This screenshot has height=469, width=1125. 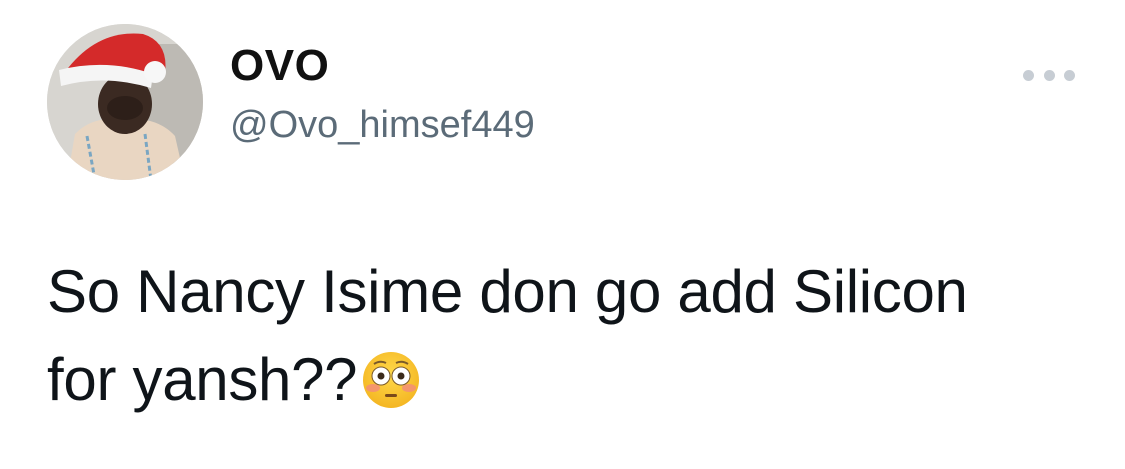 What do you see at coordinates (391, 377) in the screenshot?
I see `flushed-face-emoji-icon` at bounding box center [391, 377].